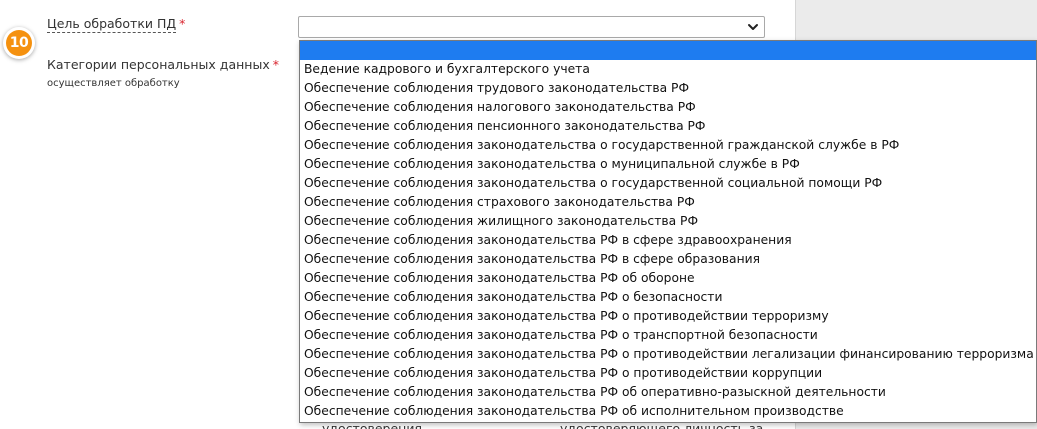 The height and width of the screenshot is (429, 1037). I want to click on step-badge: 10, so click(19, 43).